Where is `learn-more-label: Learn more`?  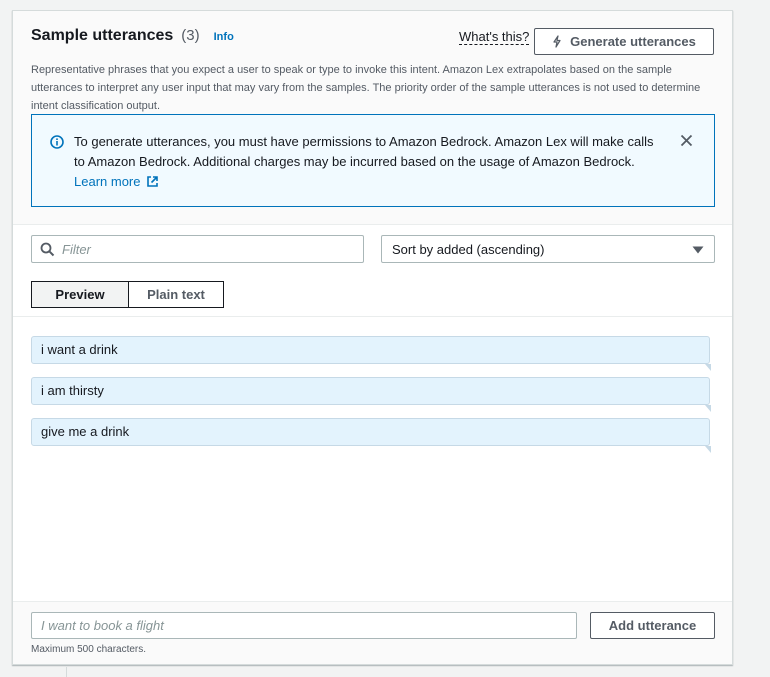 learn-more-label: Learn more is located at coordinates (107, 181).